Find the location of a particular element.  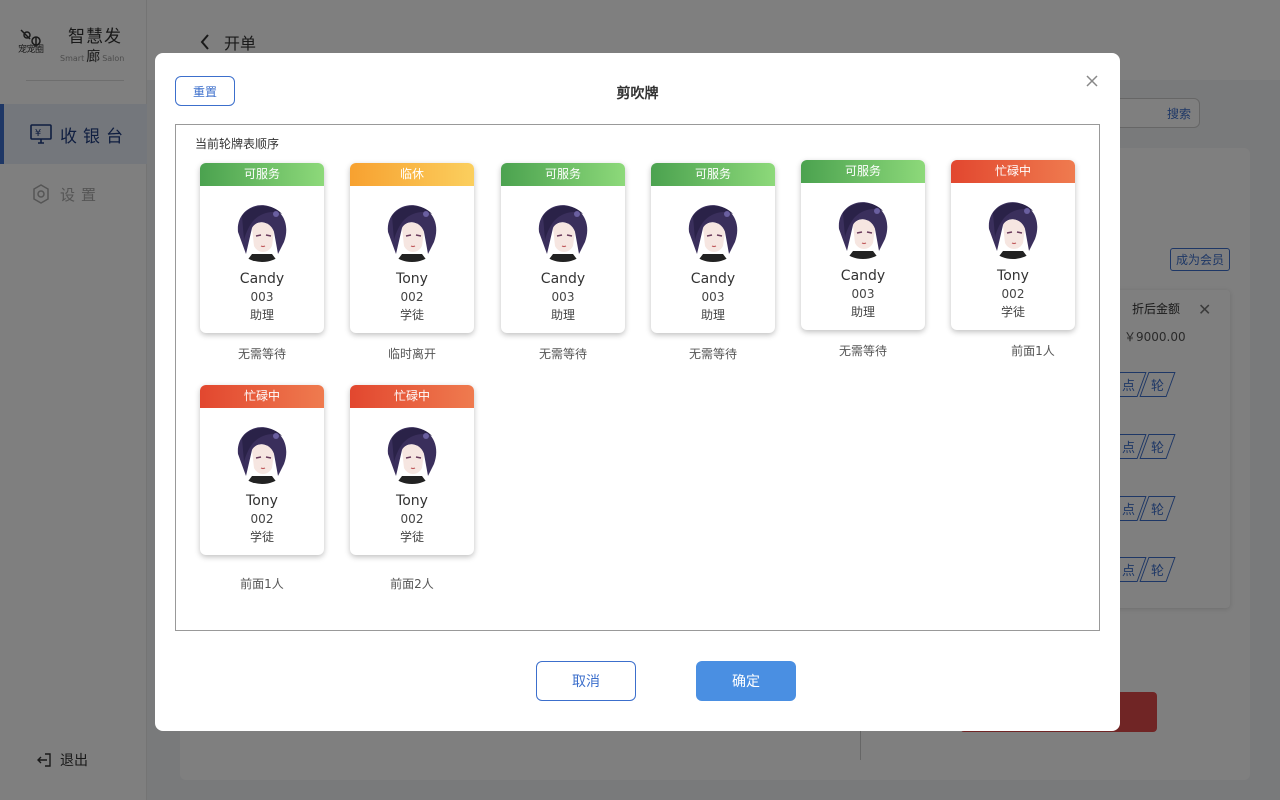

modal-title: 剪吹牌 is located at coordinates (637, 94).